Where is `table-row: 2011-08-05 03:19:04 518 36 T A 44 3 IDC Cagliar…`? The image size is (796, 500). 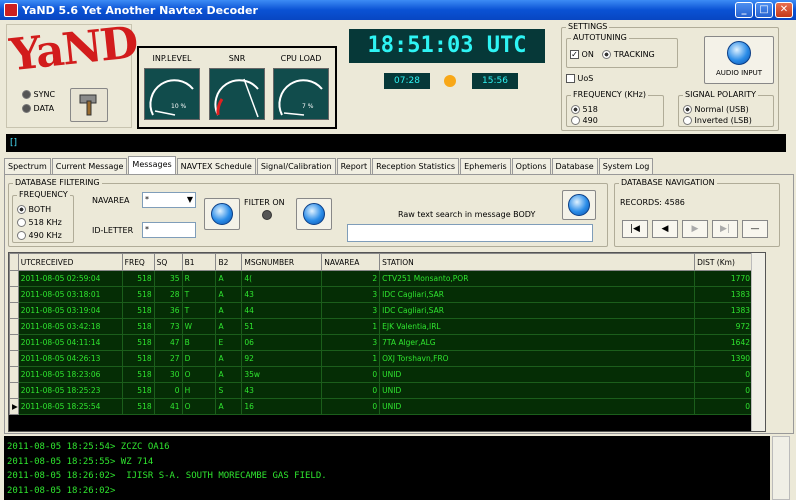
table-row: 2011-08-05 03:19:04 518 36 T A 44 3 IDC Cagliar… is located at coordinates (381, 310).